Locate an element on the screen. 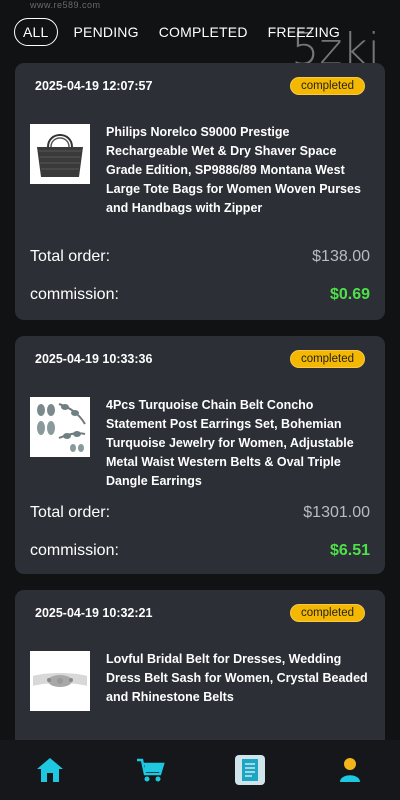 The height and width of the screenshot is (800, 400). status-tabs: ALL PENDING COMPLETED FREEZING is located at coordinates (202, 32).